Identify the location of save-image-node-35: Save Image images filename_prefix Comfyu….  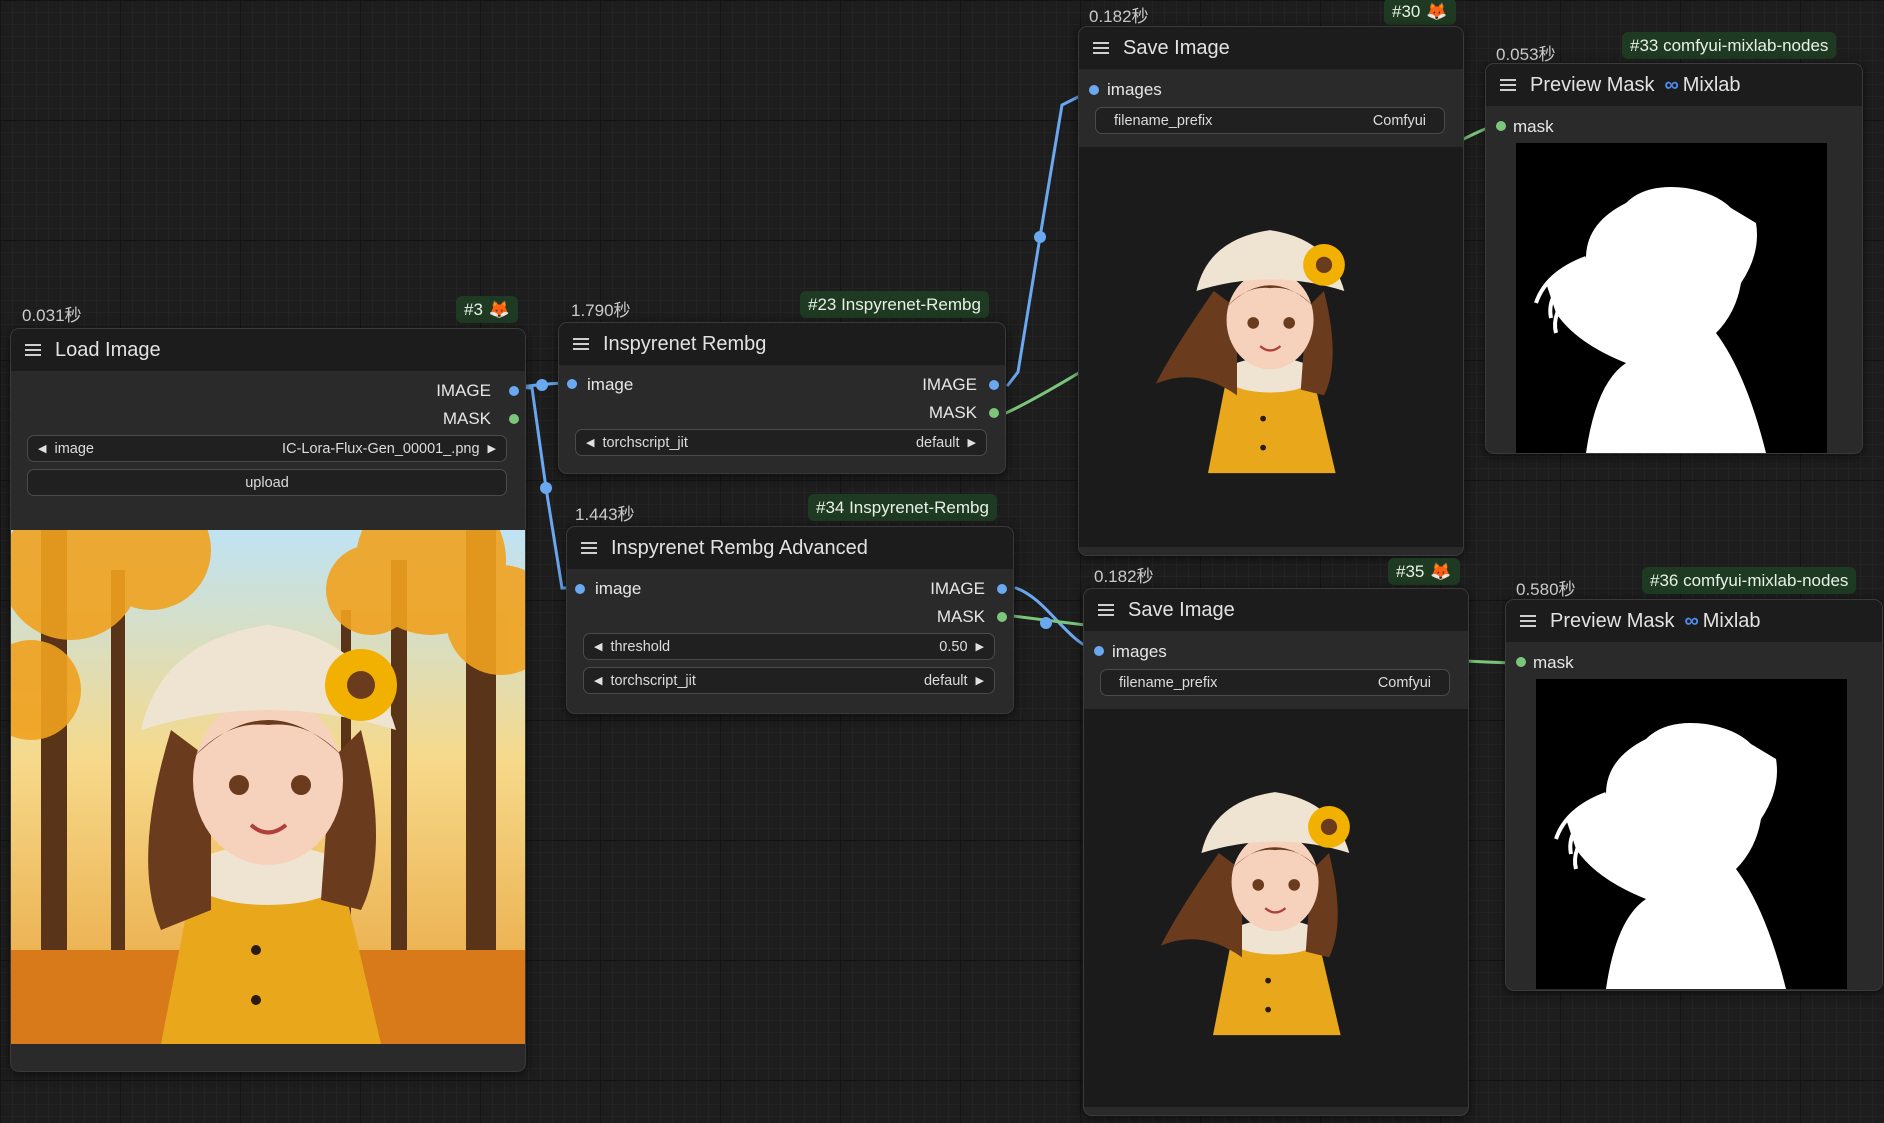
(1276, 852).